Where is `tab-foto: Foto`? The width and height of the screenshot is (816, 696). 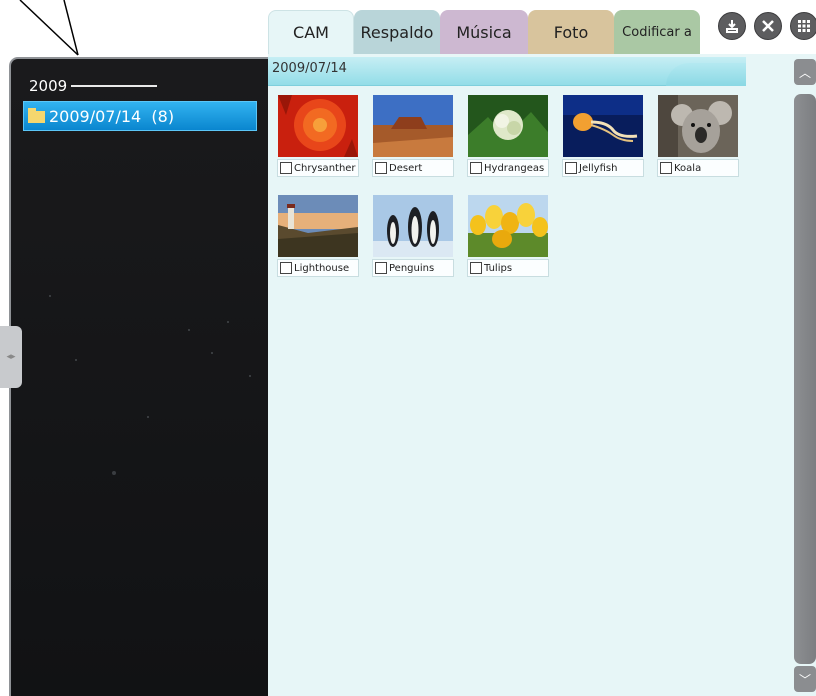 tab-foto: Foto is located at coordinates (571, 32).